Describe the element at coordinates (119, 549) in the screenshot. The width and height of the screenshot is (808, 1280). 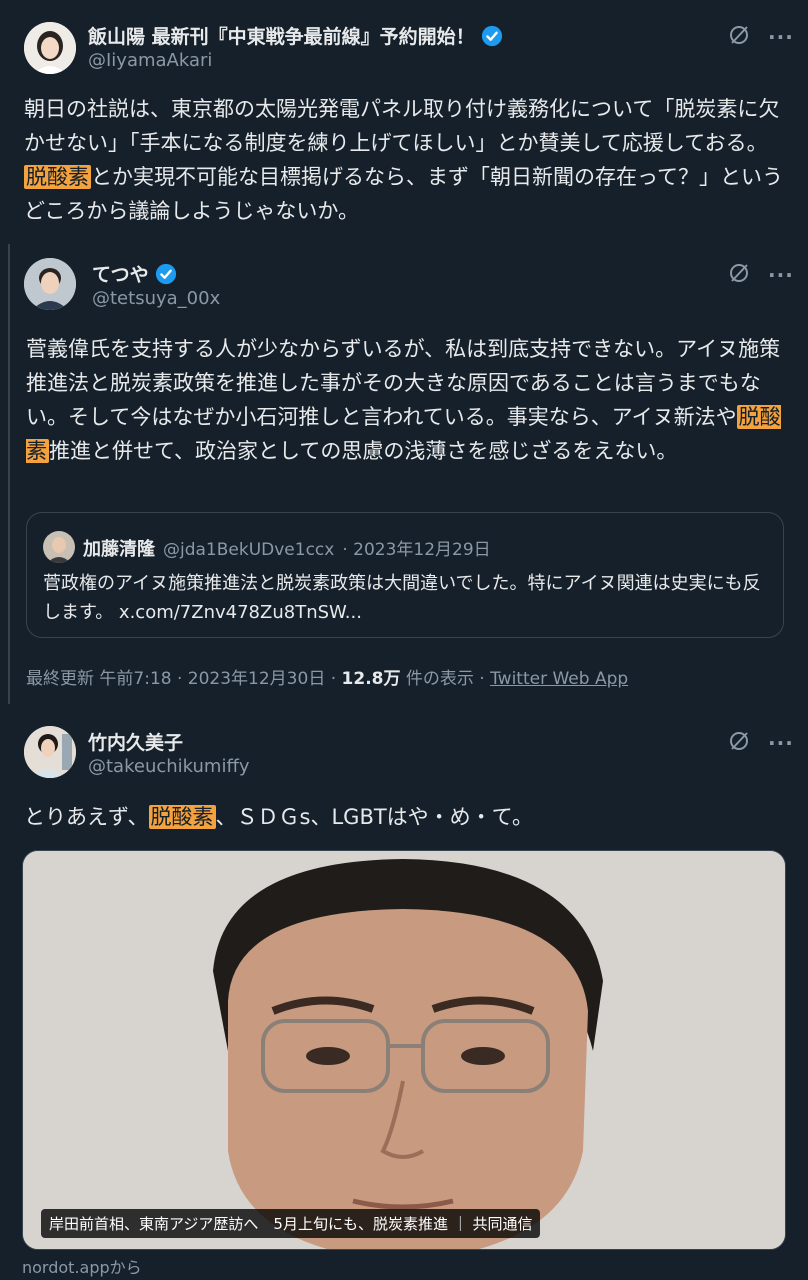
I see `quoted-display-name: 加藤清隆` at that location.